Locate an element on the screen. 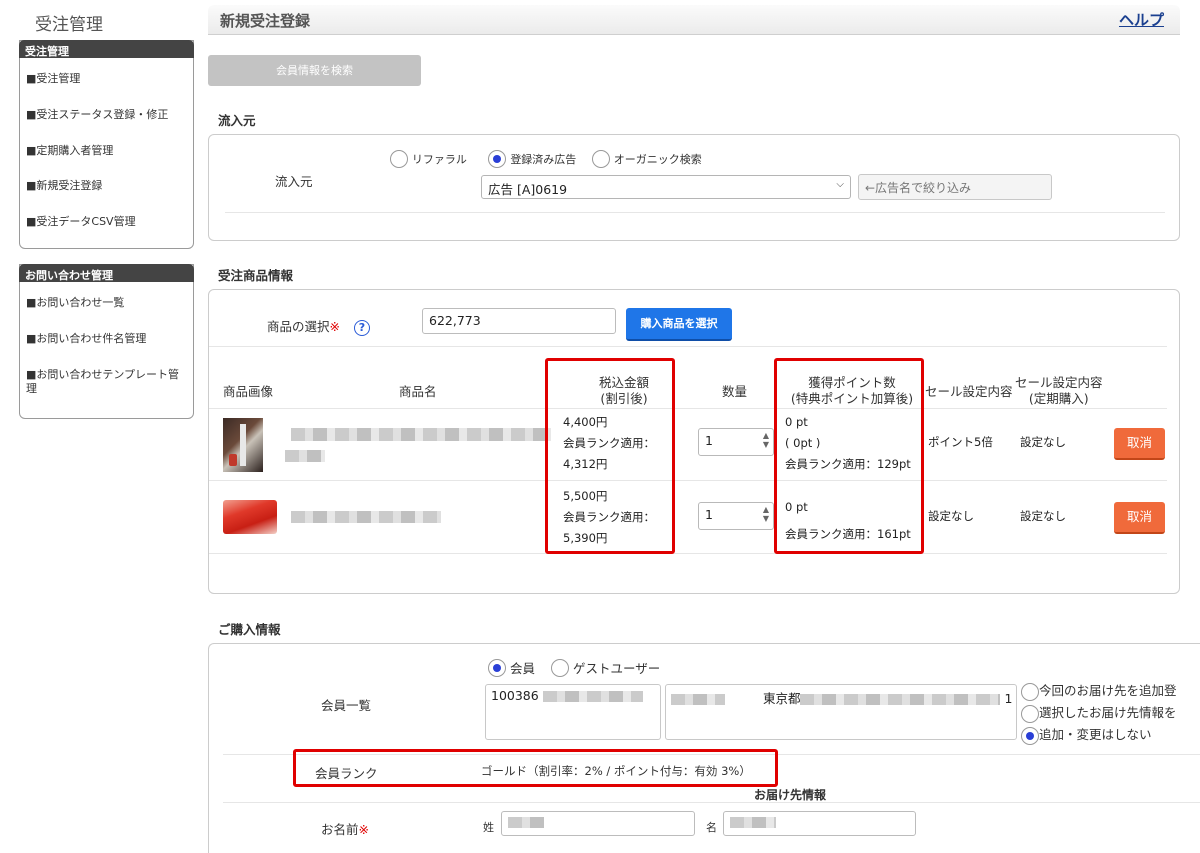  ad-filter-input: ←広告名で絞り込み is located at coordinates (955, 187).